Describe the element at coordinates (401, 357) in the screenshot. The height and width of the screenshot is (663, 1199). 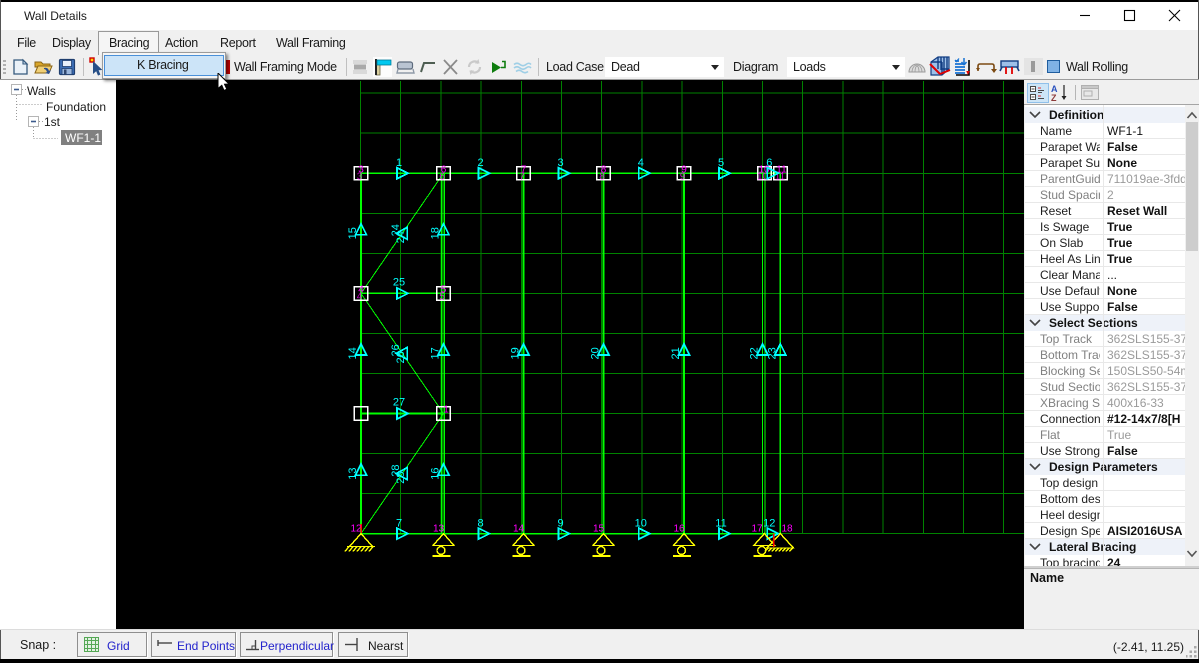
I see `svg-text: 26` at that location.